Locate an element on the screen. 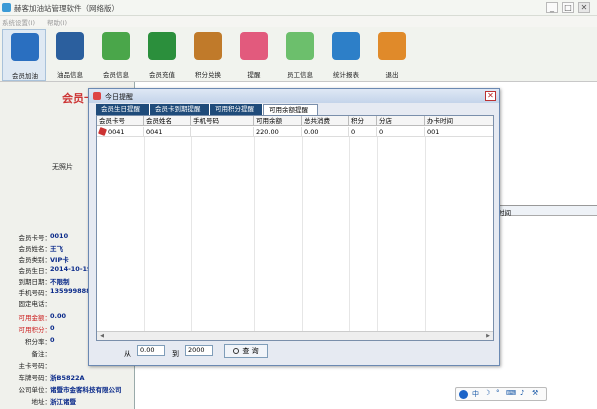 This screenshot has width=597, height=409. keyboard-icon: ⌨ is located at coordinates (511, 393).